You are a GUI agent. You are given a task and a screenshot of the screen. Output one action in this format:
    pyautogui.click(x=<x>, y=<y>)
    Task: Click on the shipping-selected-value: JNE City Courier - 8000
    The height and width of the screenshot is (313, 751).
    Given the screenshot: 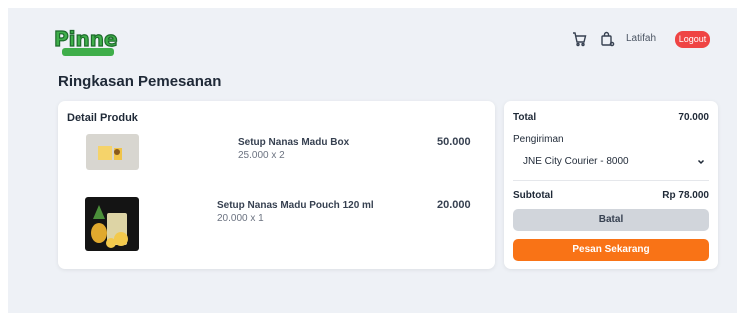 What is the action you would take?
    pyautogui.click(x=576, y=161)
    